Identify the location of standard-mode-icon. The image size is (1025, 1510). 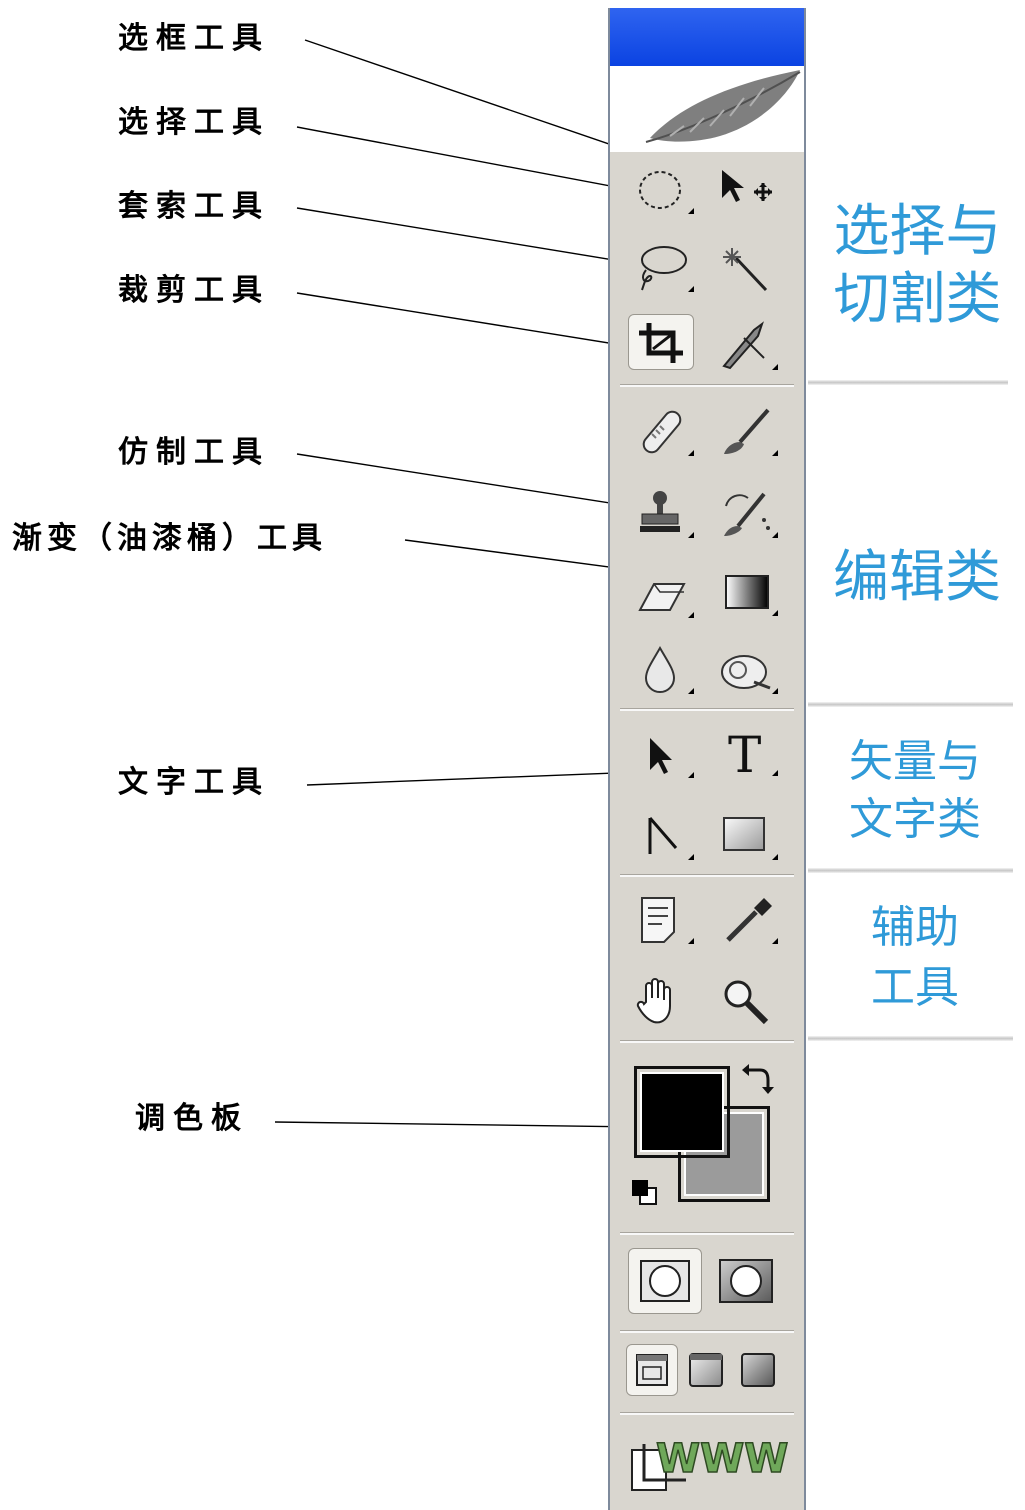
(665, 1281).